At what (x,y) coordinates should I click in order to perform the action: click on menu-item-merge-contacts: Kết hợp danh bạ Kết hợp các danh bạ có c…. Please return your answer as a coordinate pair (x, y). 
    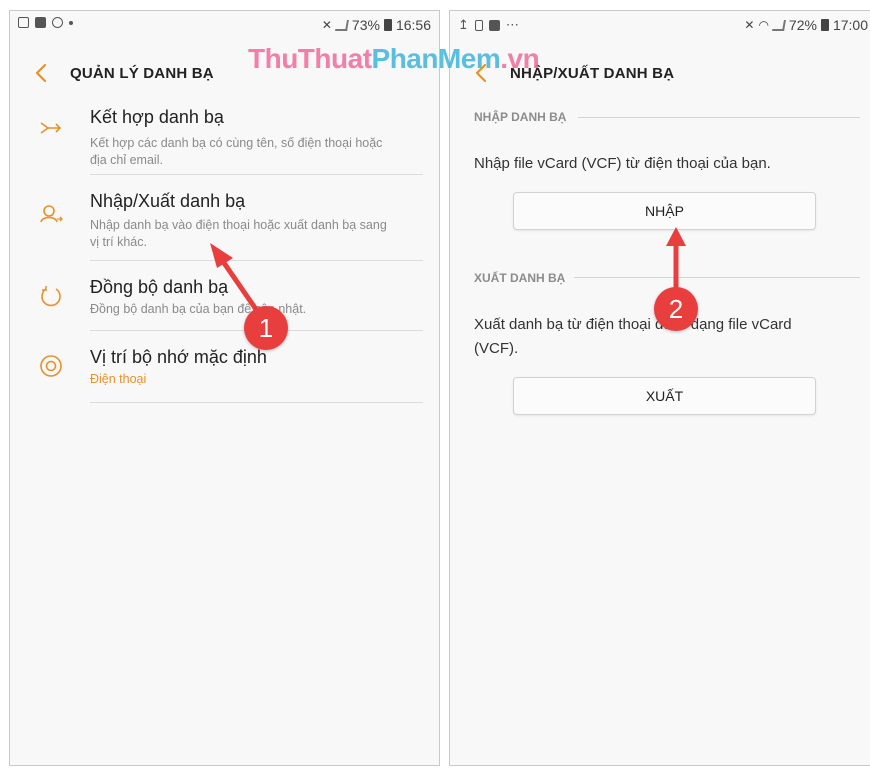
    Looking at the image, I should click on (216, 136).